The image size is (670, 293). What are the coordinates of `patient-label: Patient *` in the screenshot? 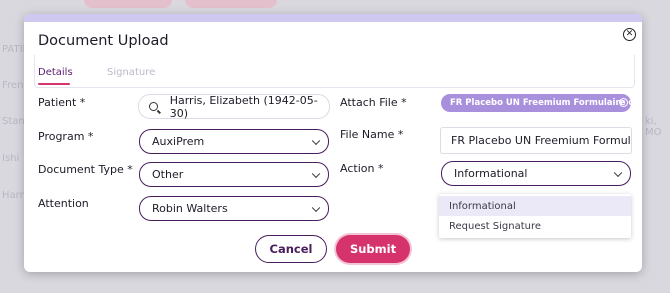 It's located at (62, 102).